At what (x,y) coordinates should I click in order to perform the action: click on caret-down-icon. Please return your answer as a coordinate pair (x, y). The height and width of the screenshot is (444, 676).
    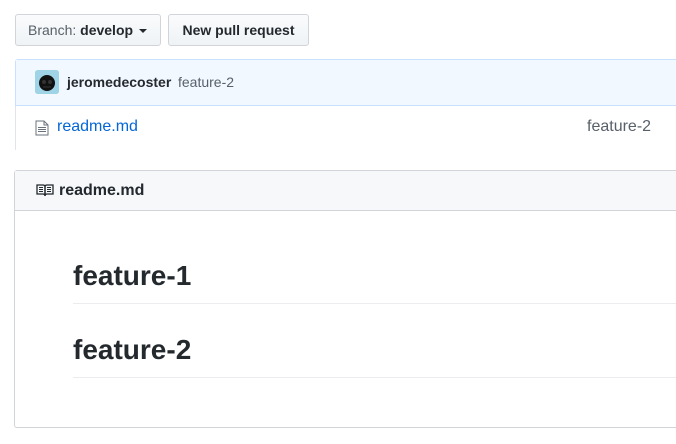
    Looking at the image, I should click on (143, 31).